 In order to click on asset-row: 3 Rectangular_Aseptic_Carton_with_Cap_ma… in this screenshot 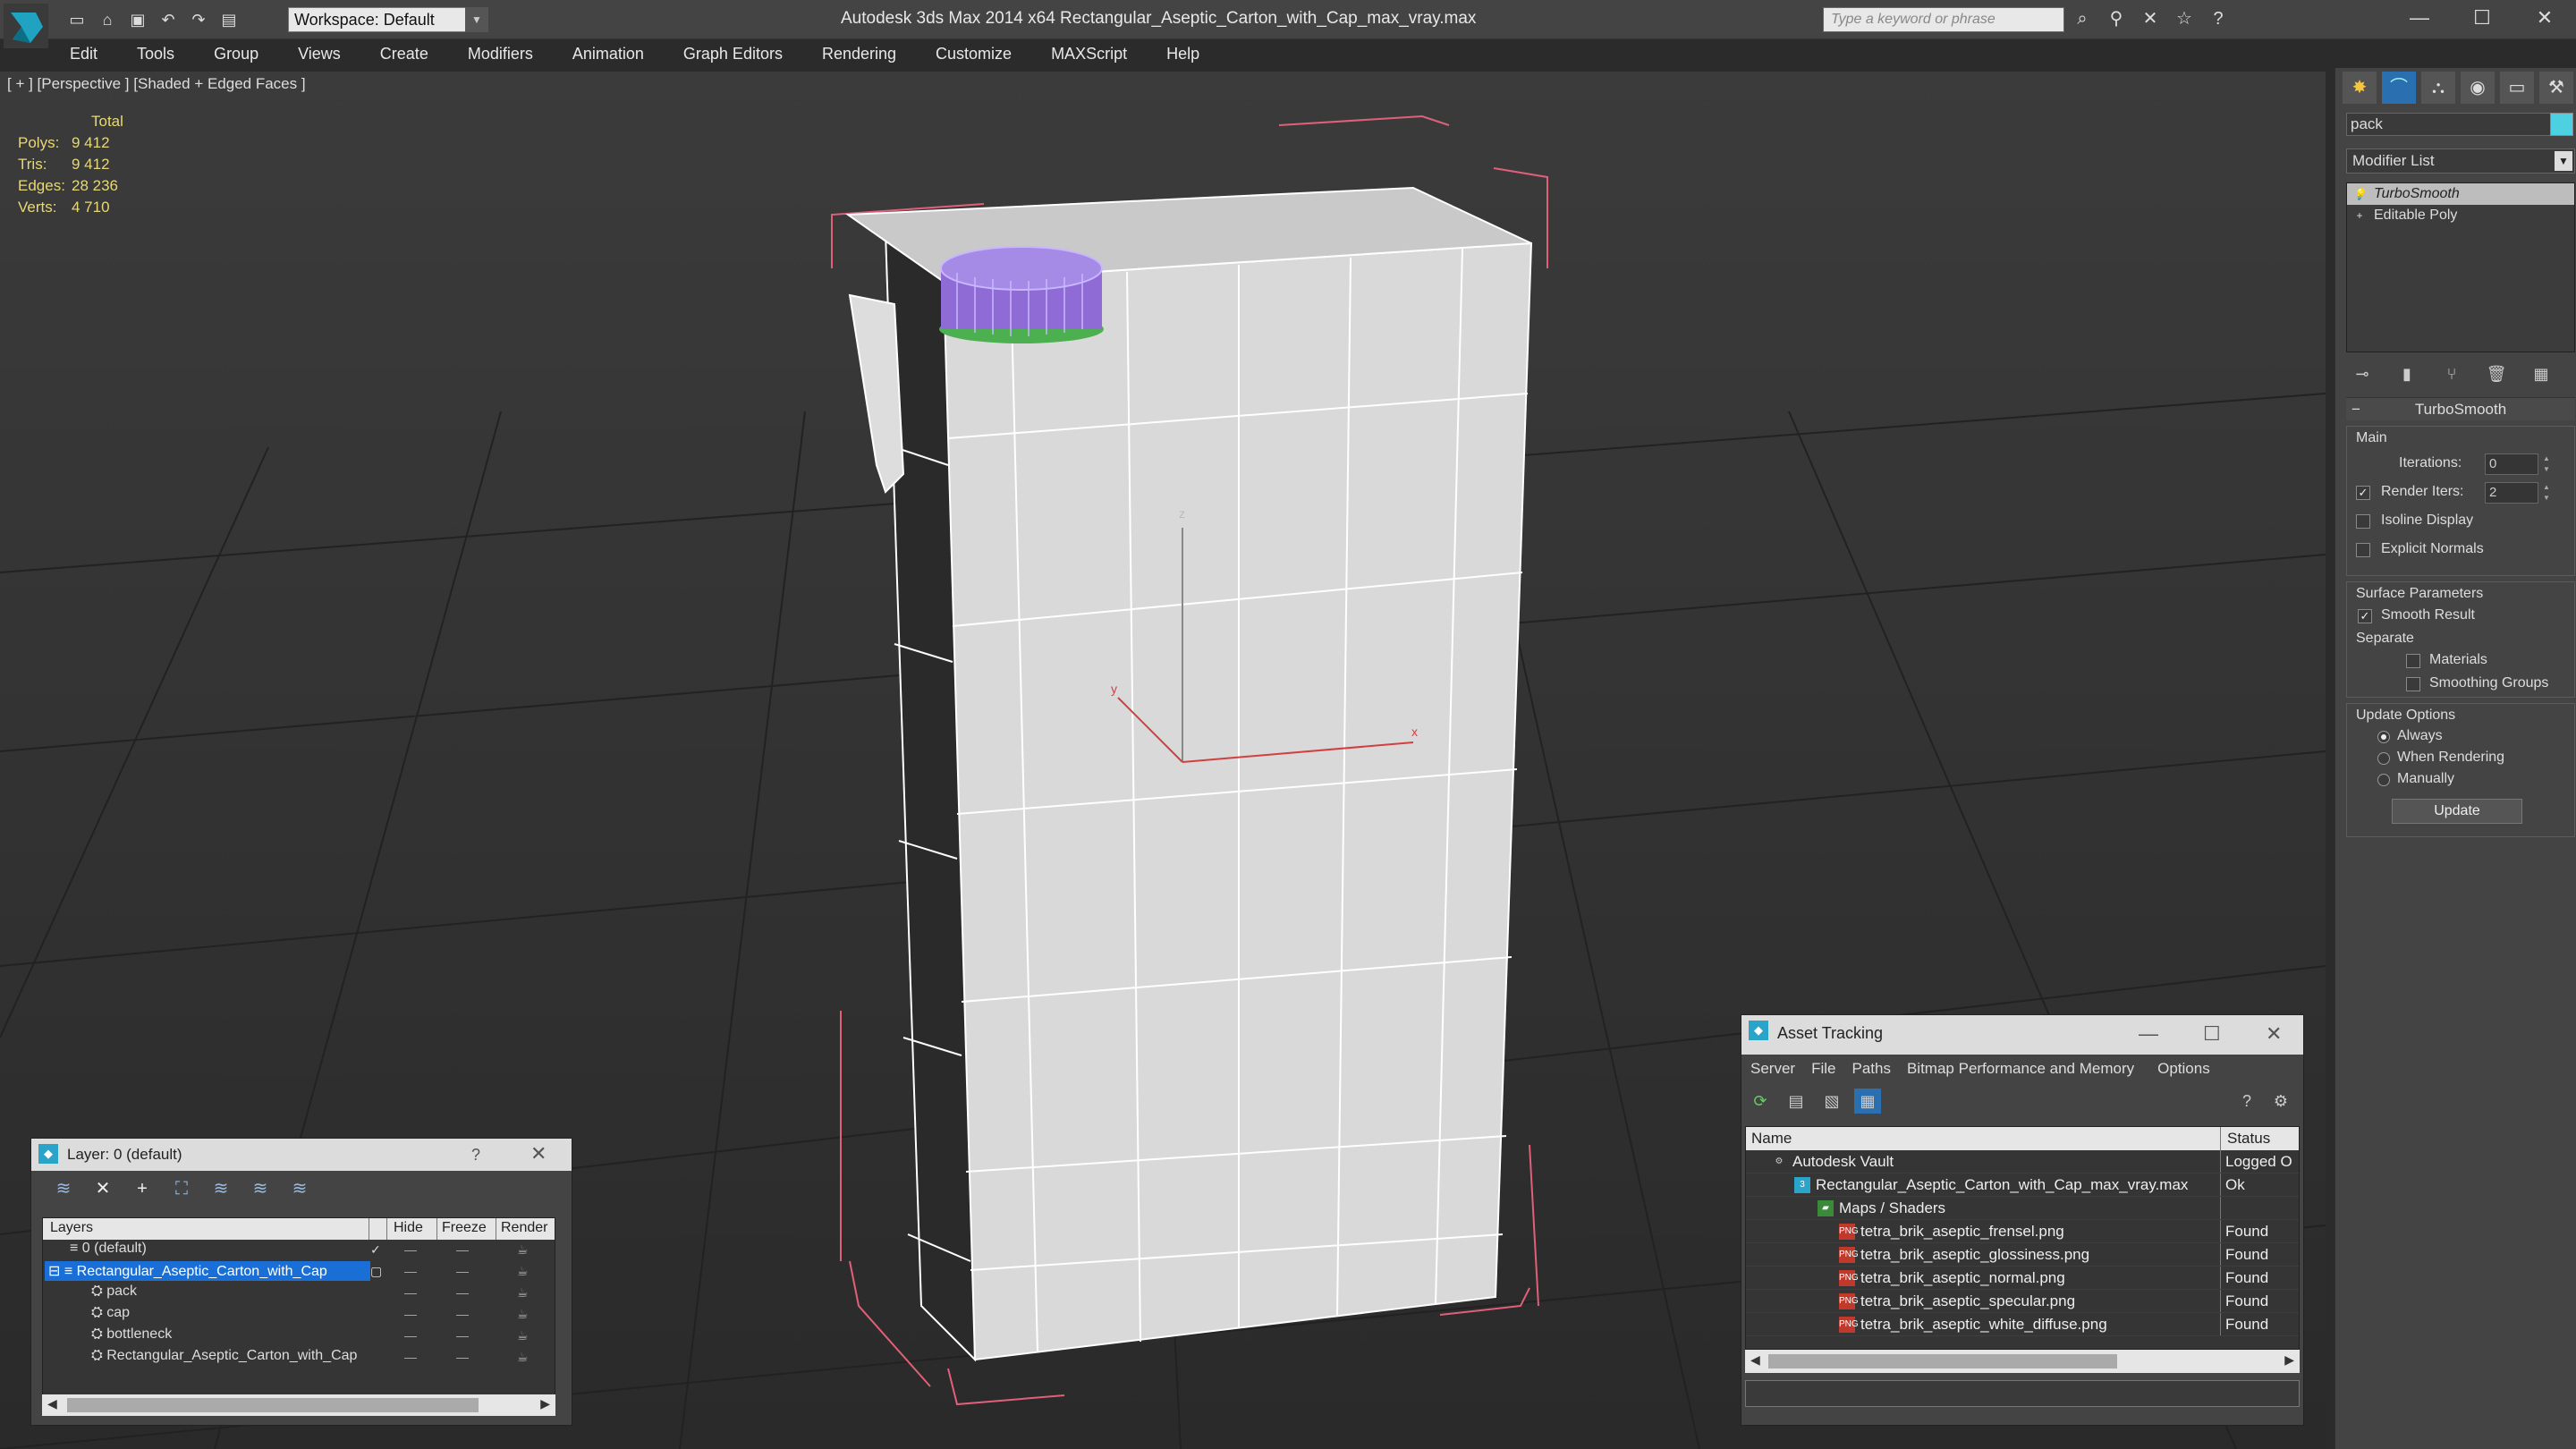, I will do `click(2022, 1185)`.